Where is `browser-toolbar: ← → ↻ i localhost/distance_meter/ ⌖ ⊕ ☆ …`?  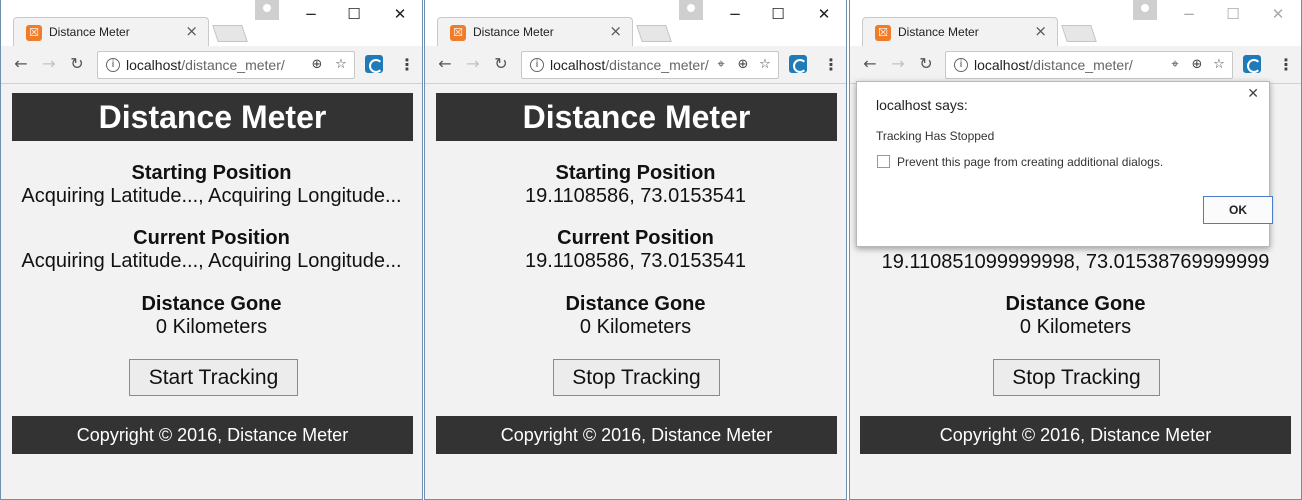
browser-toolbar: ← → ↻ i localhost/distance_meter/ ⌖ ⊕ ☆ … is located at coordinates (635, 65).